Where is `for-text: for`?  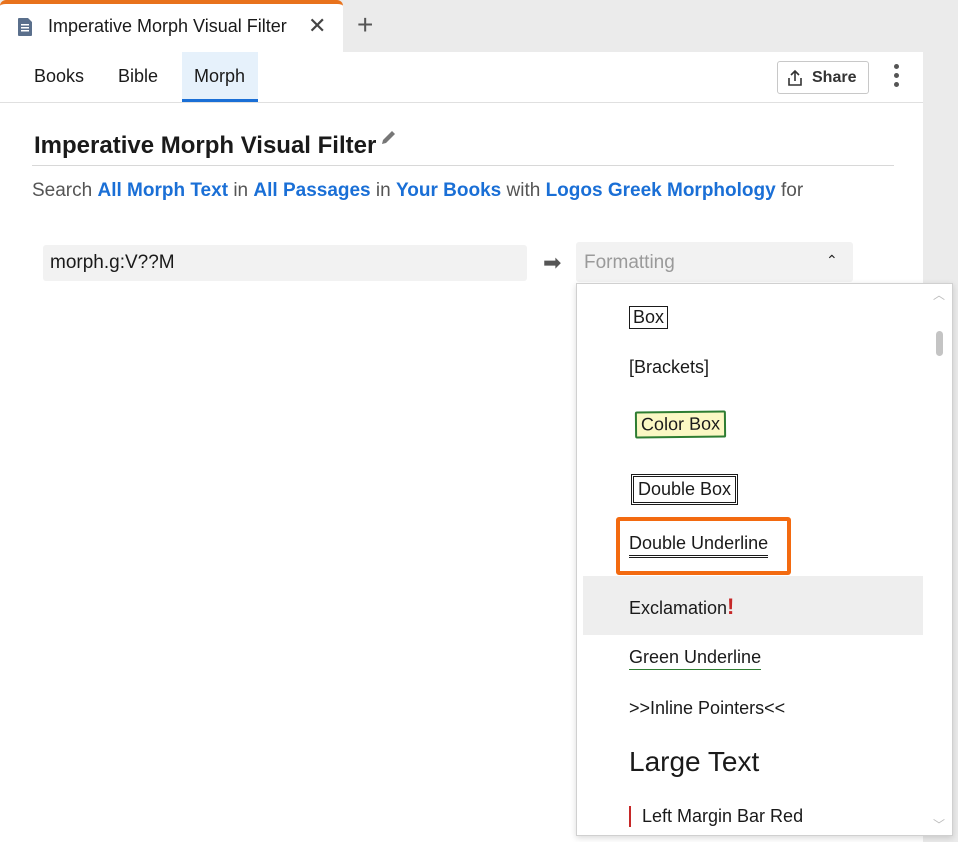
for-text: for is located at coordinates (792, 190).